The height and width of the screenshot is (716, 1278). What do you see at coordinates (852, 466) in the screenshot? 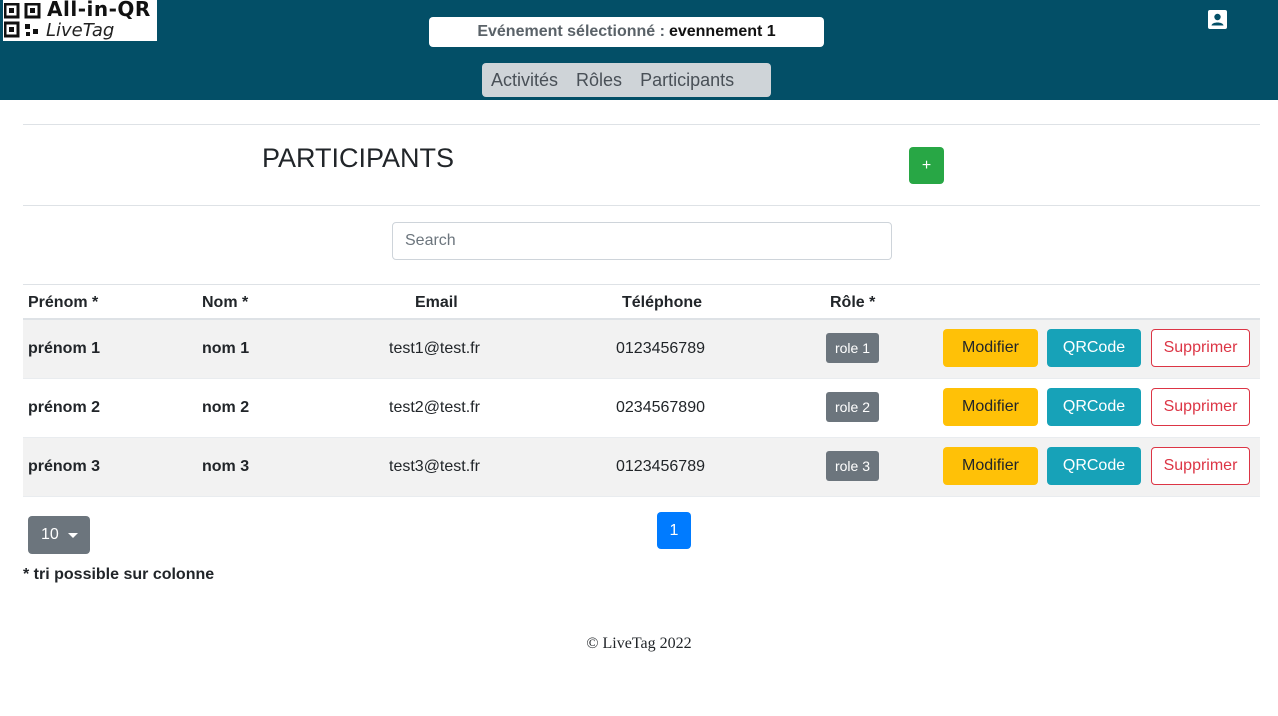
I see `role-badge: role 3` at bounding box center [852, 466].